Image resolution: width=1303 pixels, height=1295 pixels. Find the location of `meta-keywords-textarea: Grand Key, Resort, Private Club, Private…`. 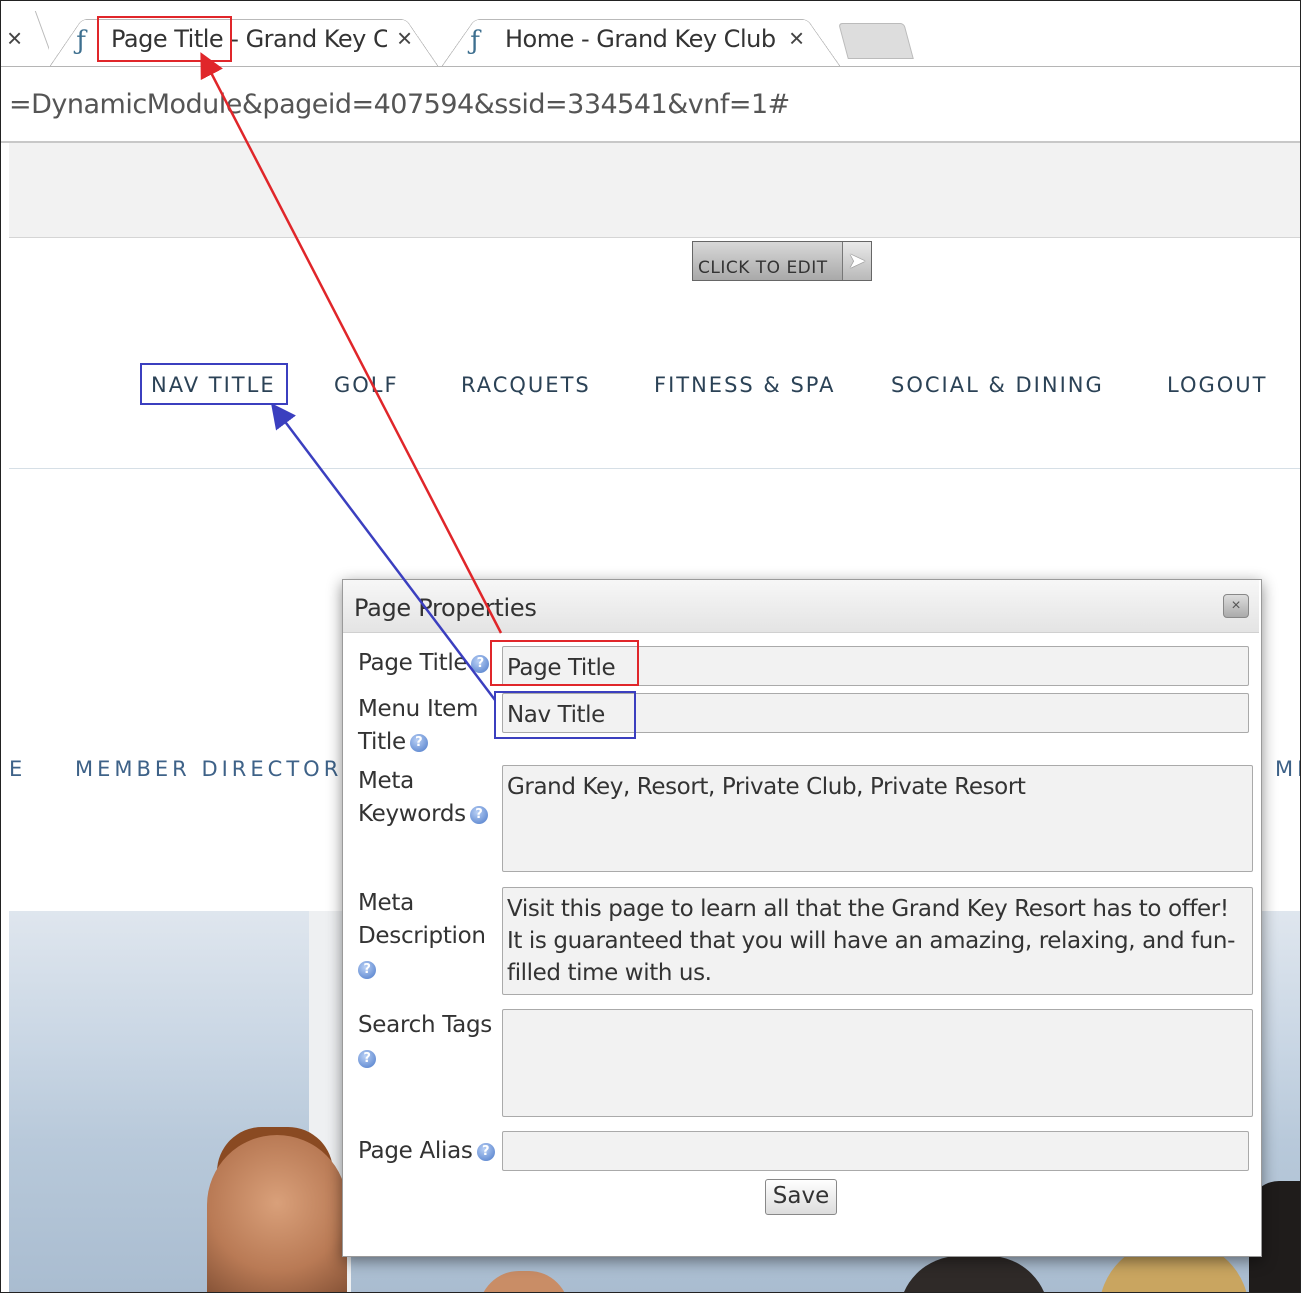

meta-keywords-textarea: Grand Key, Resort, Private Club, Private… is located at coordinates (877, 818).